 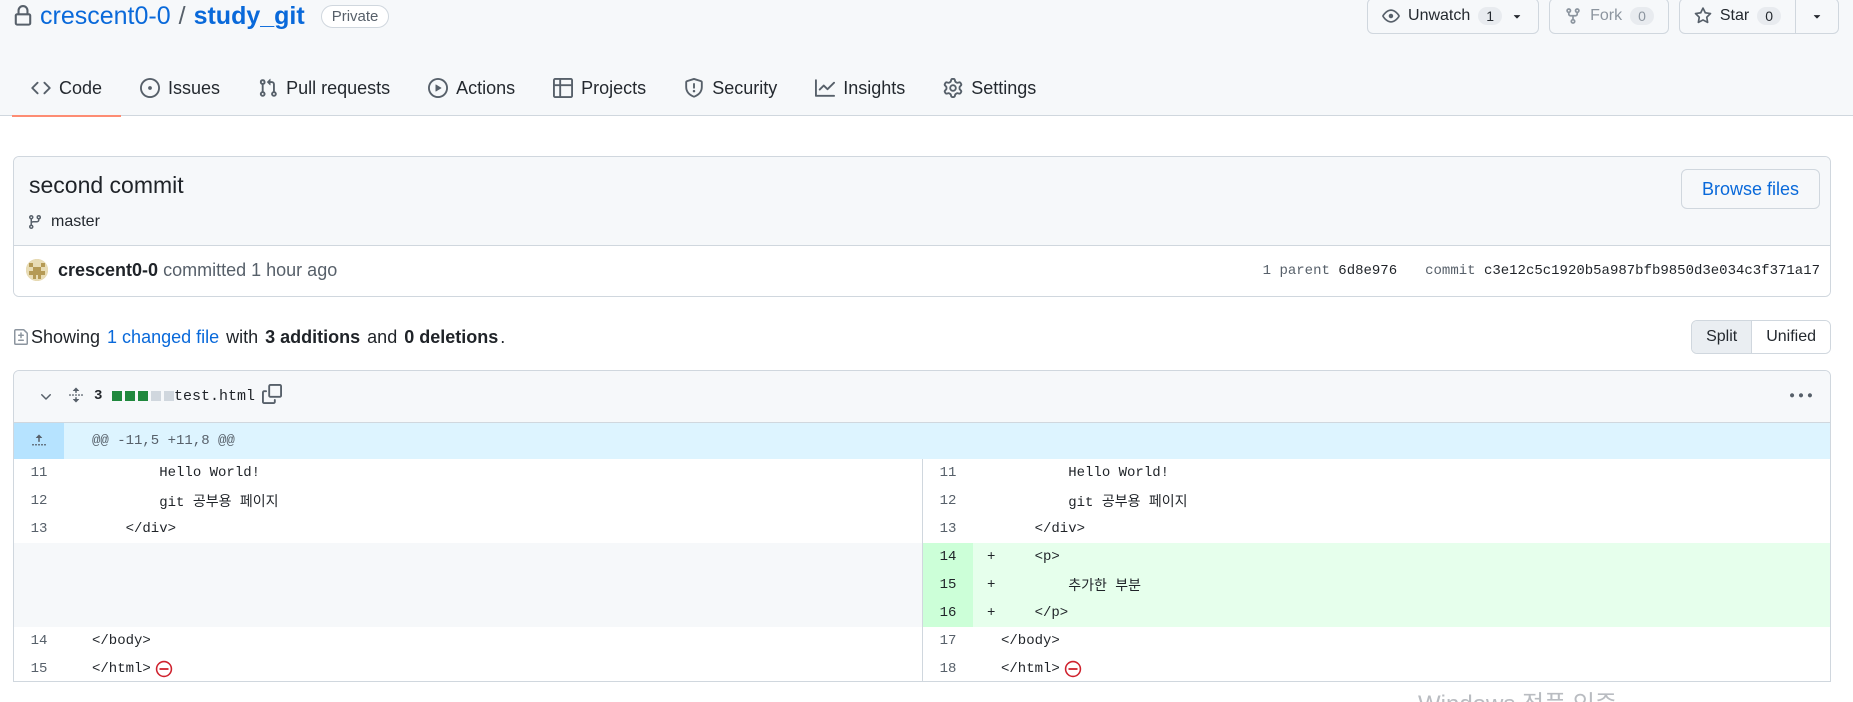 I want to click on tab-issues: Issues, so click(x=180, y=88).